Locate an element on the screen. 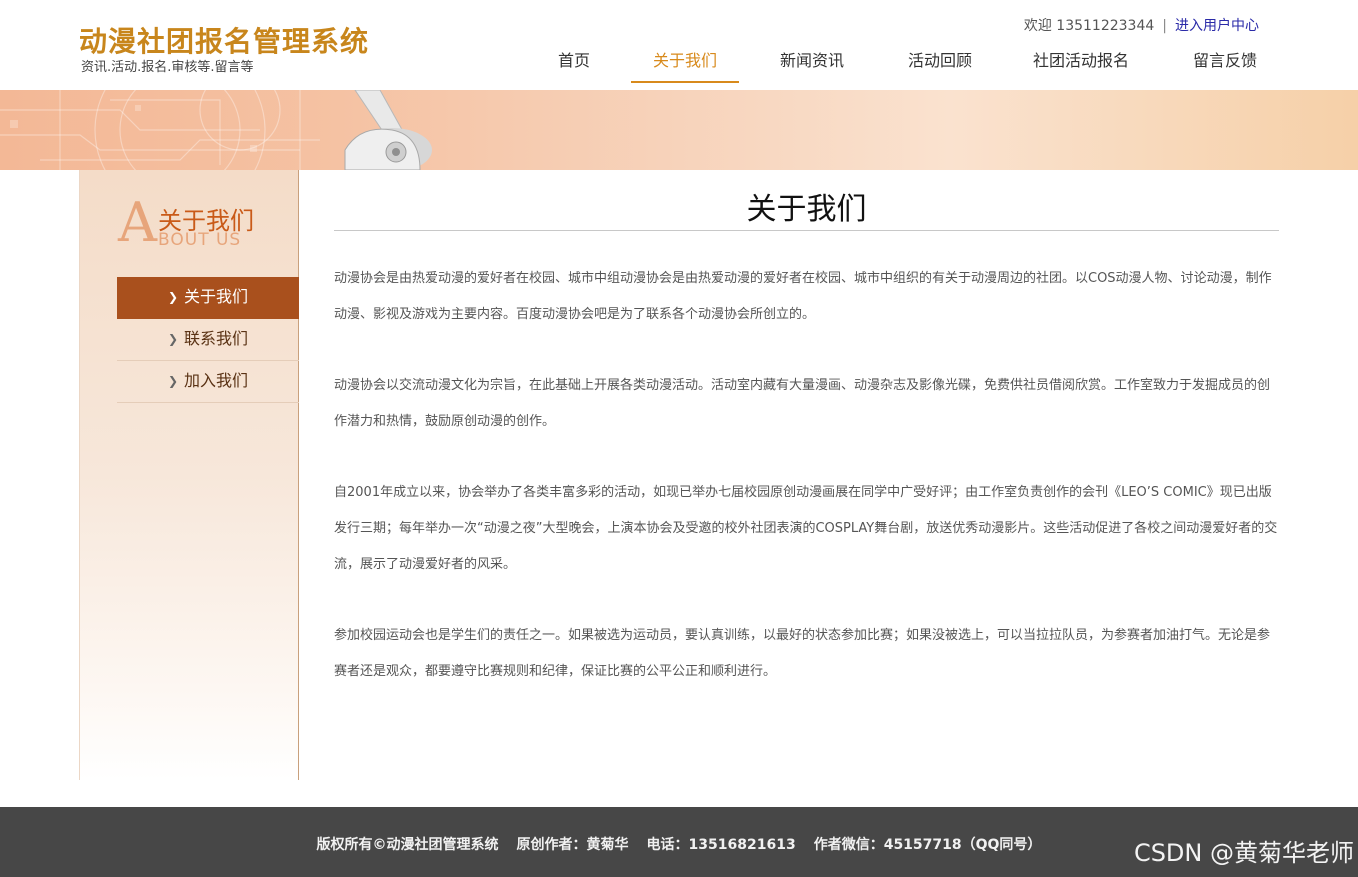 The image size is (1358, 877). footer-author: 原创作者：黄菊华 is located at coordinates (572, 845).